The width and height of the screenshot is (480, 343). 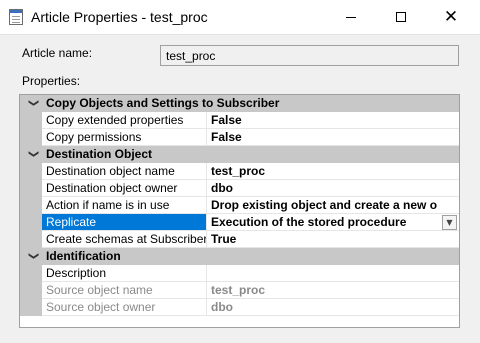 I want to click on category-identification: ❯ Identification, so click(x=239, y=256).